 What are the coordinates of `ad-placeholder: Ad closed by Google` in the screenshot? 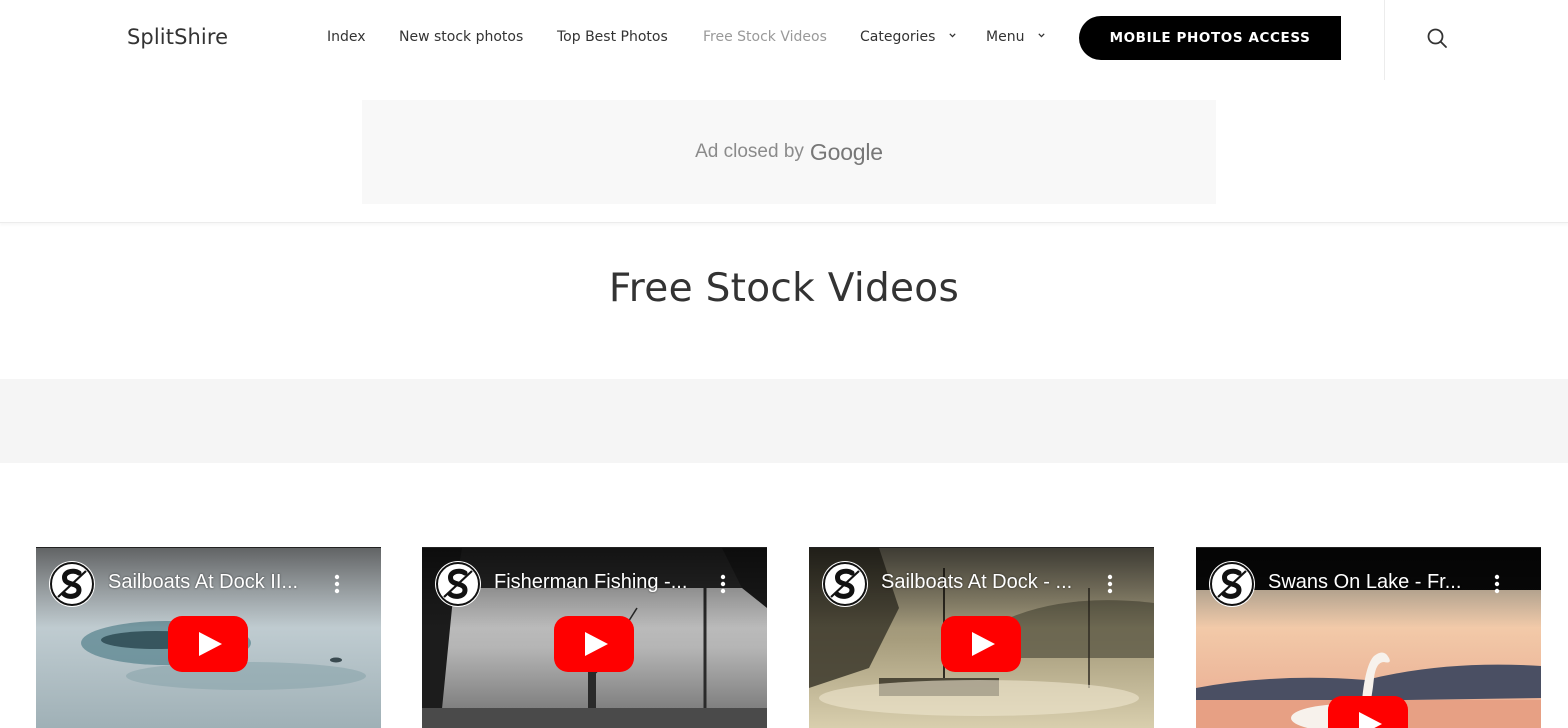 It's located at (789, 152).